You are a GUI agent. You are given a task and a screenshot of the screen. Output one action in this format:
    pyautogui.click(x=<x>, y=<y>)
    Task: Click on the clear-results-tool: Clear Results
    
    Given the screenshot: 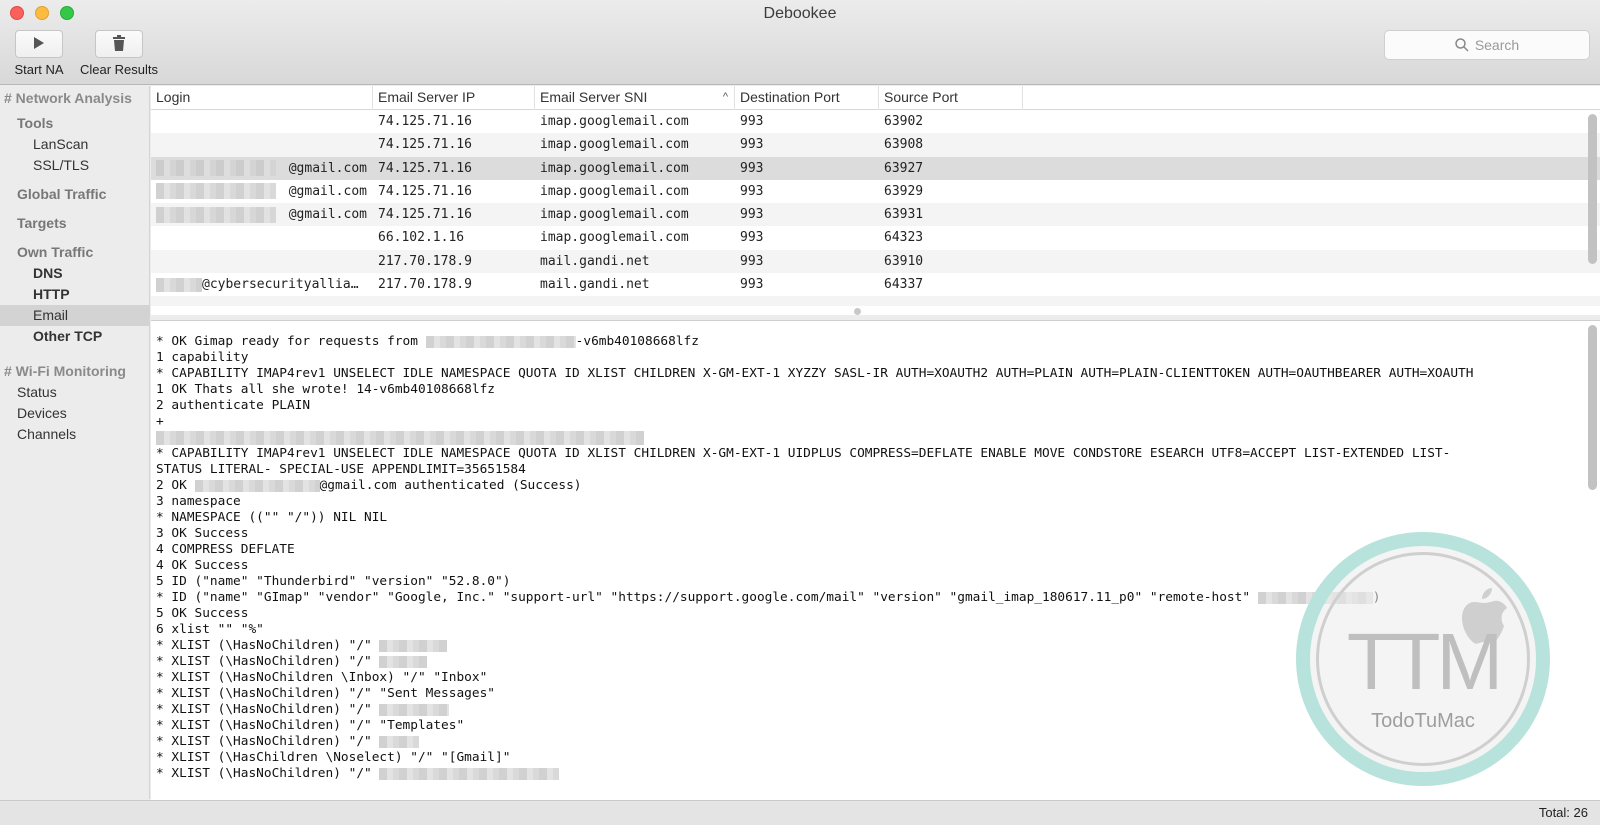 What is the action you would take?
    pyautogui.click(x=119, y=53)
    